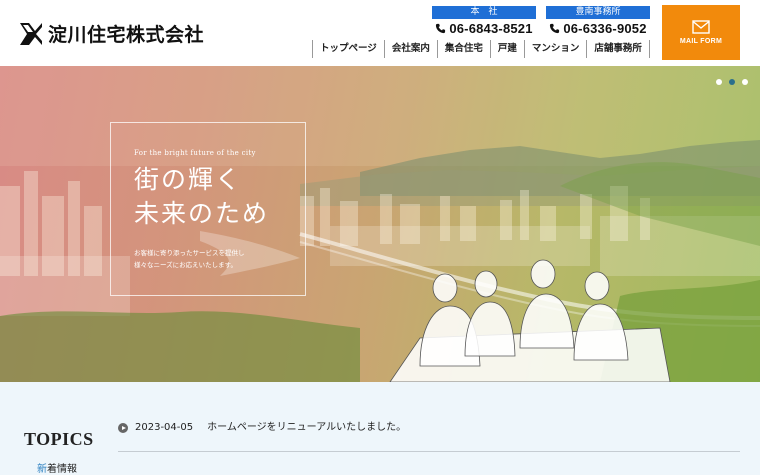  Describe the element at coordinates (31, 33) in the screenshot. I see `logo-mark-icon` at that location.